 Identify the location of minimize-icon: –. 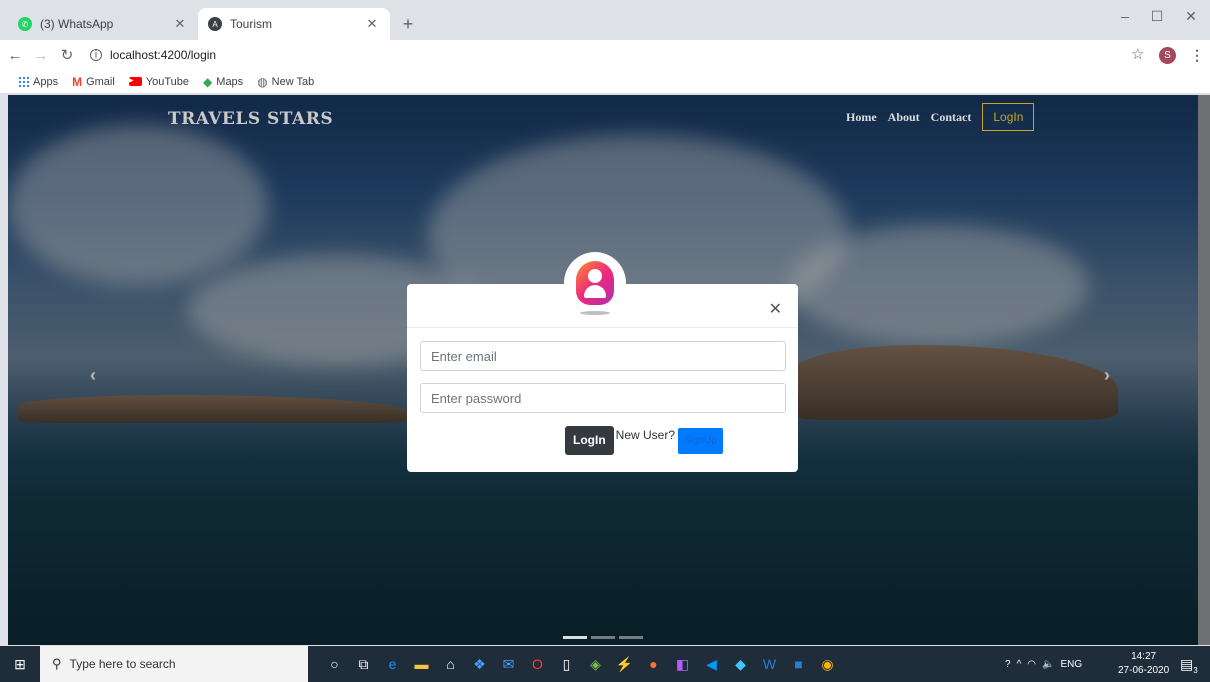
(1125, 16).